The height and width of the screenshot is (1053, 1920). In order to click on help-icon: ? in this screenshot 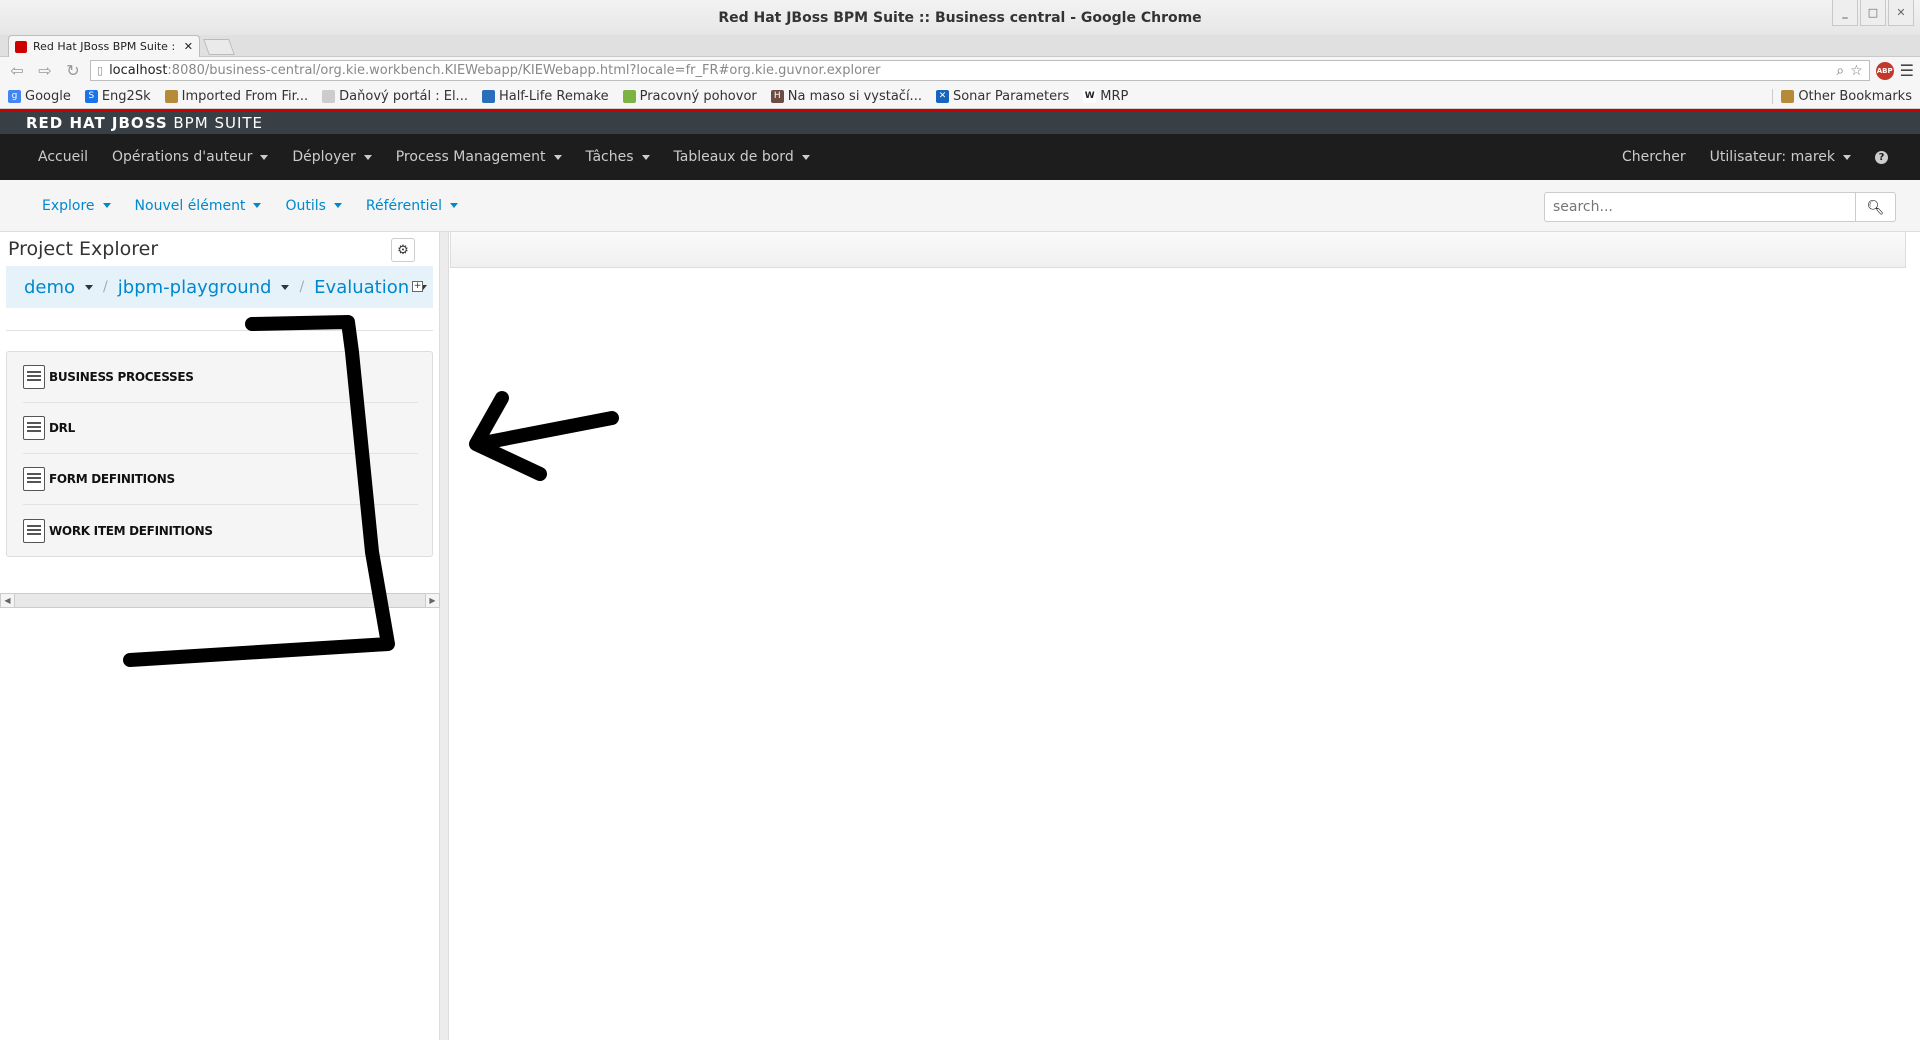, I will do `click(1881, 157)`.